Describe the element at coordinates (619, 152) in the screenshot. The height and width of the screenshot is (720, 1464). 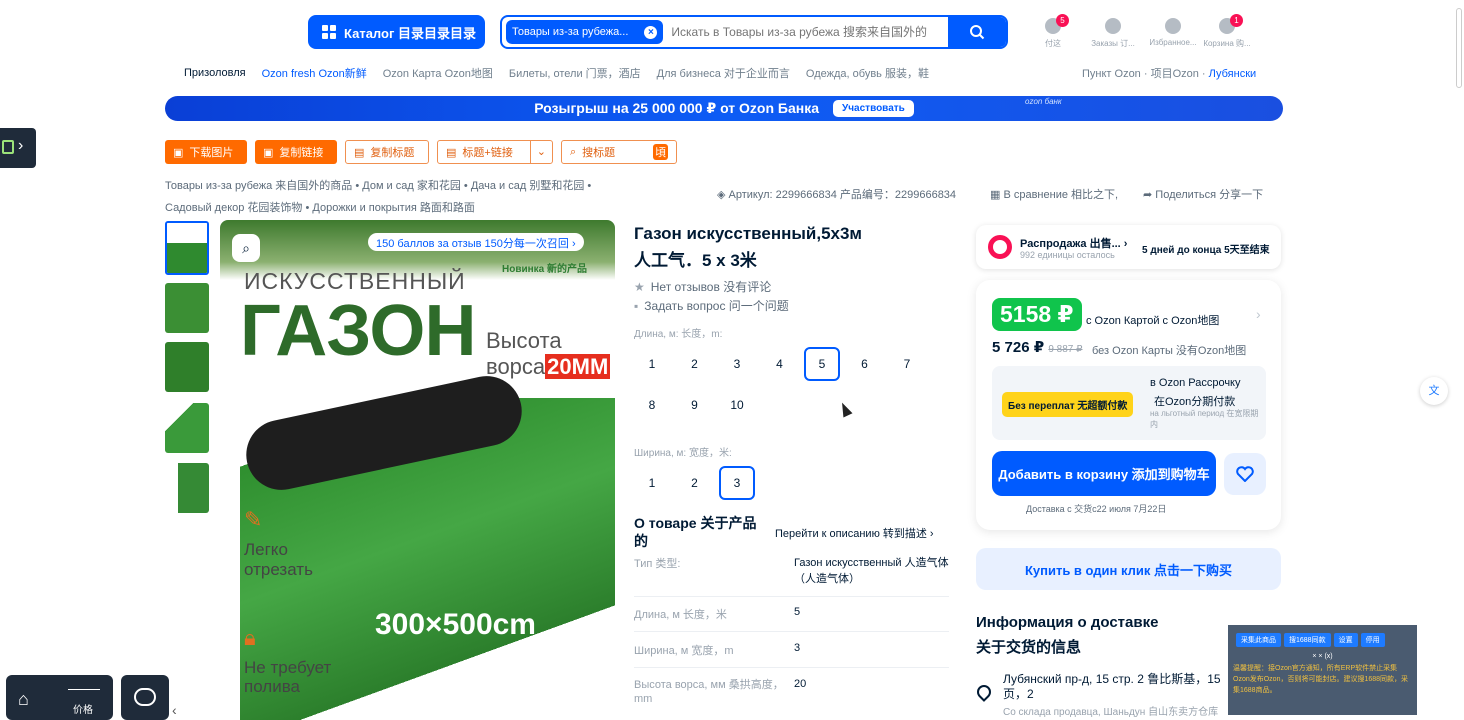
I see `search-title-button: ⌕ 搜标题 頃` at that location.